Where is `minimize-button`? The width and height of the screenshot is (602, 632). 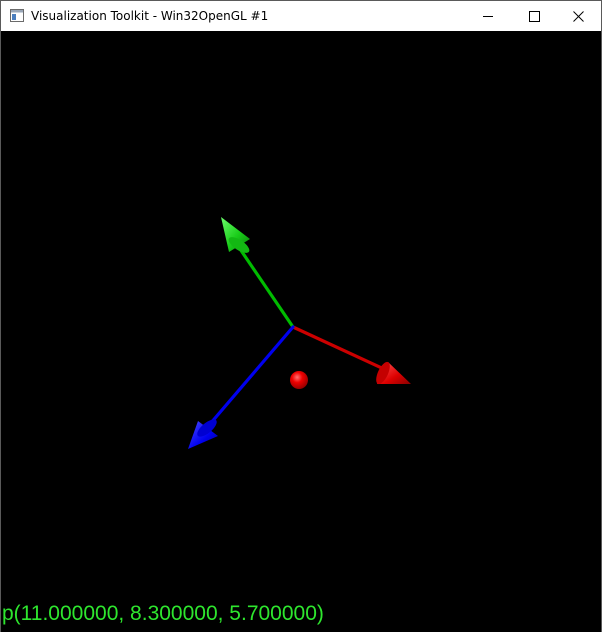
minimize-button is located at coordinates (488, 16).